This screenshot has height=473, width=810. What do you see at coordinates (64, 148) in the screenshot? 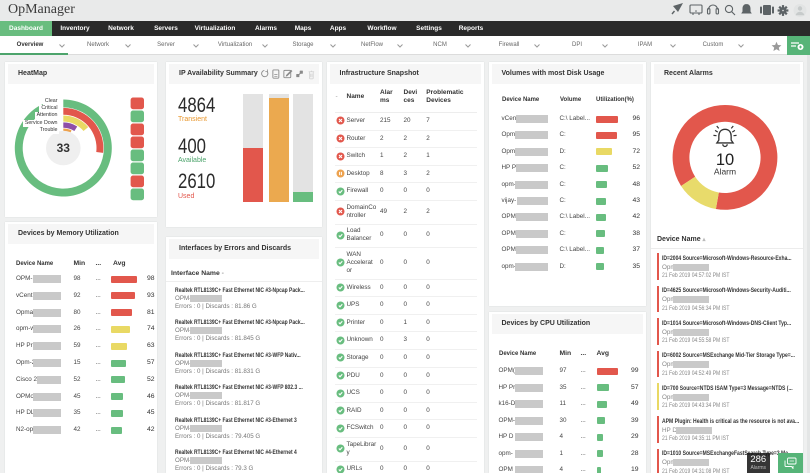
I see `svg-text: 33` at bounding box center [64, 148].